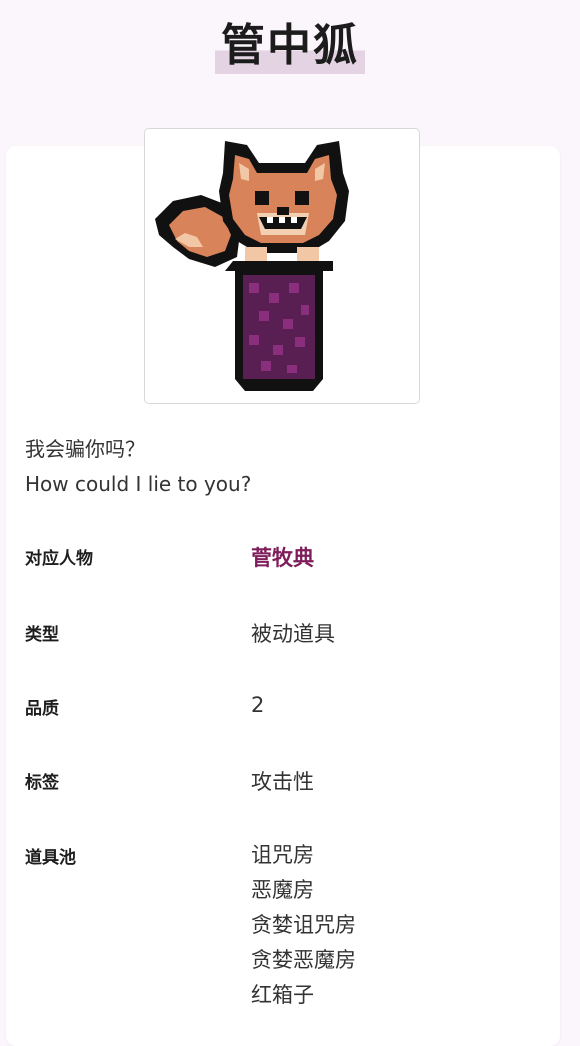  Describe the element at coordinates (42, 783) in the screenshot. I see `tags-label: 标签` at that location.